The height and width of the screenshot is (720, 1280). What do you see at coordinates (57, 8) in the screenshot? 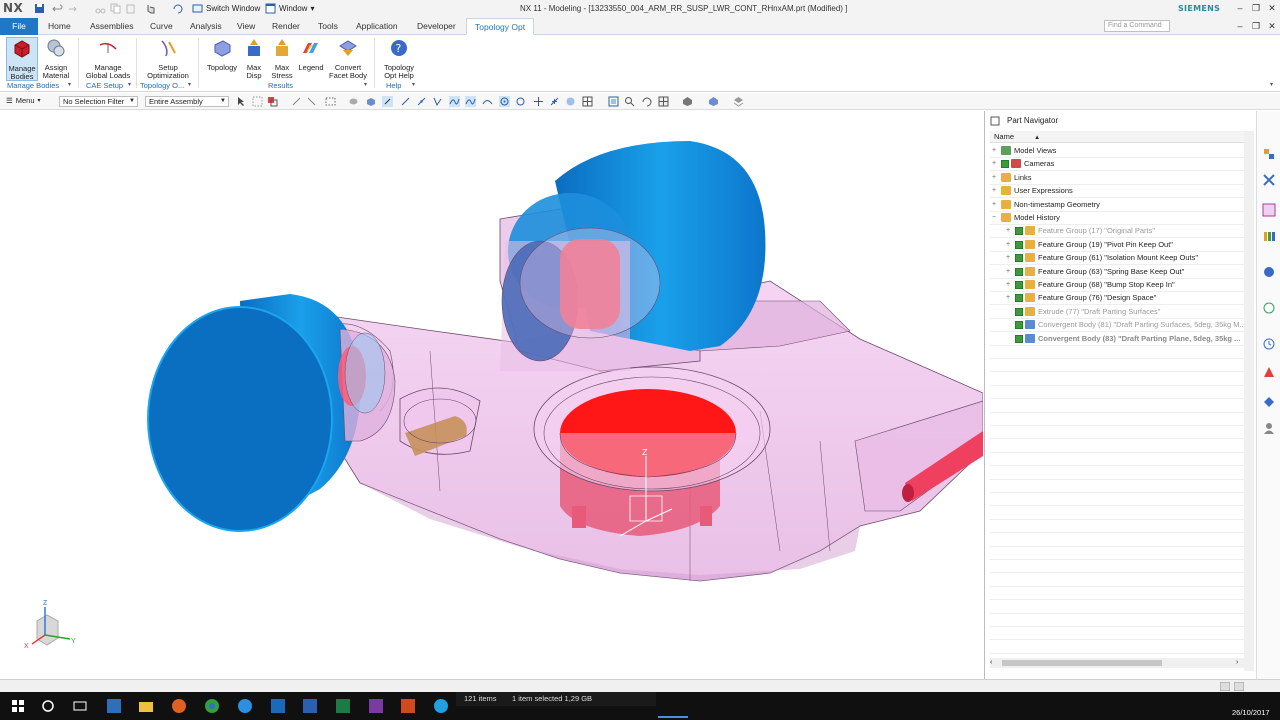
I see `undo-icon` at bounding box center [57, 8].